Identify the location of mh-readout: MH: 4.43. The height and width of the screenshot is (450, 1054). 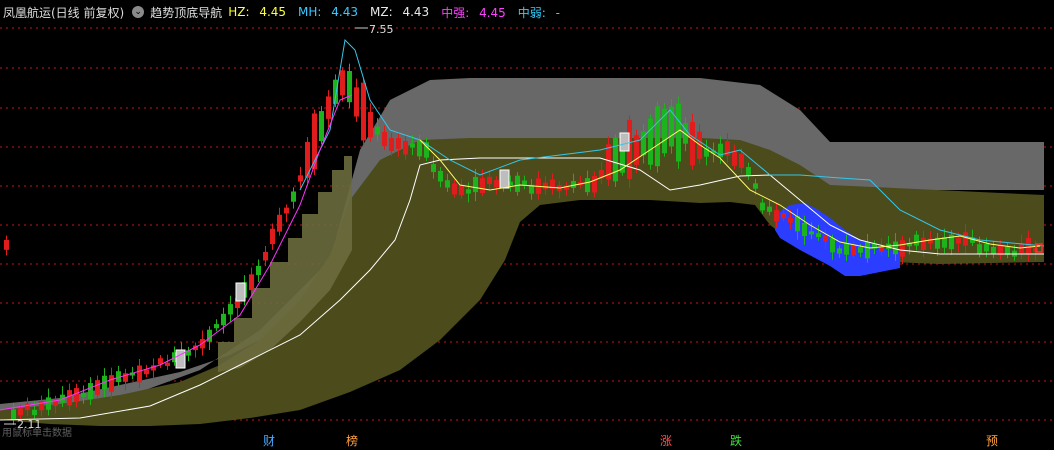
(328, 12).